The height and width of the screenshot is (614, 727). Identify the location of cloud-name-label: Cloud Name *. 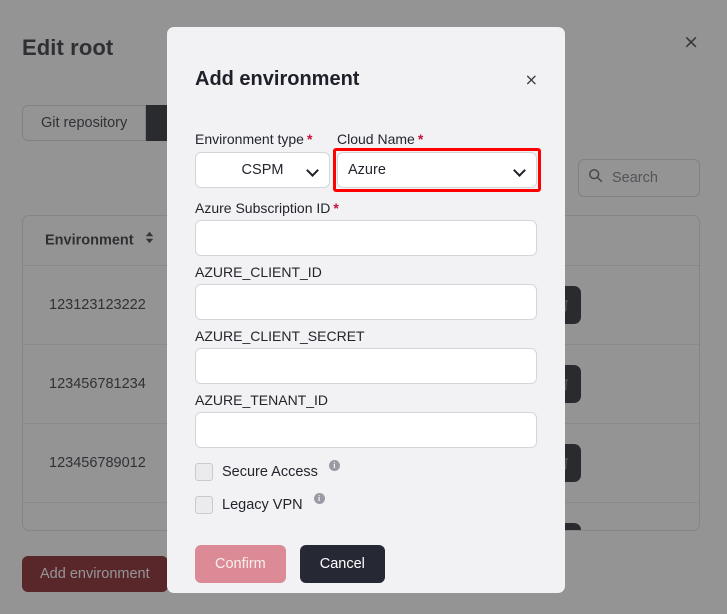
(380, 139).